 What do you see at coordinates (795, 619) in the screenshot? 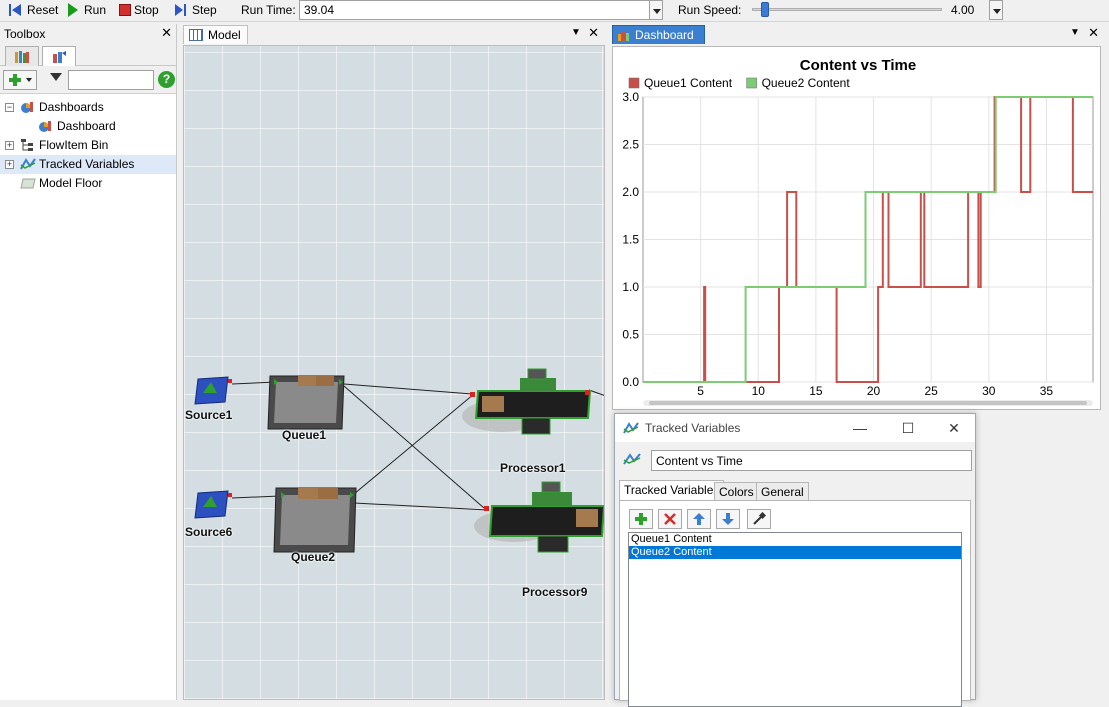
I see `tracked-variables-list: Queue1 Content Queue2 Content` at bounding box center [795, 619].